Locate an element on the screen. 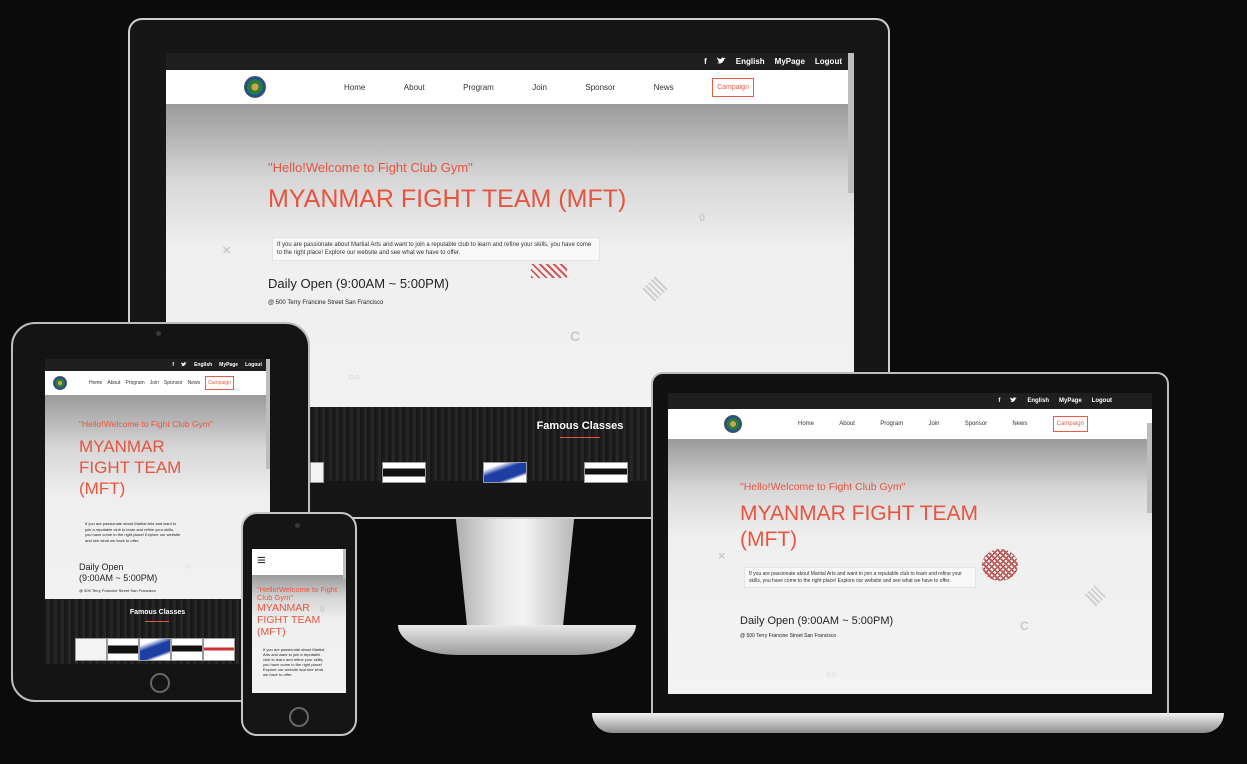 The height and width of the screenshot is (764, 1247). tablet-scrollbar is located at coordinates (268, 414).